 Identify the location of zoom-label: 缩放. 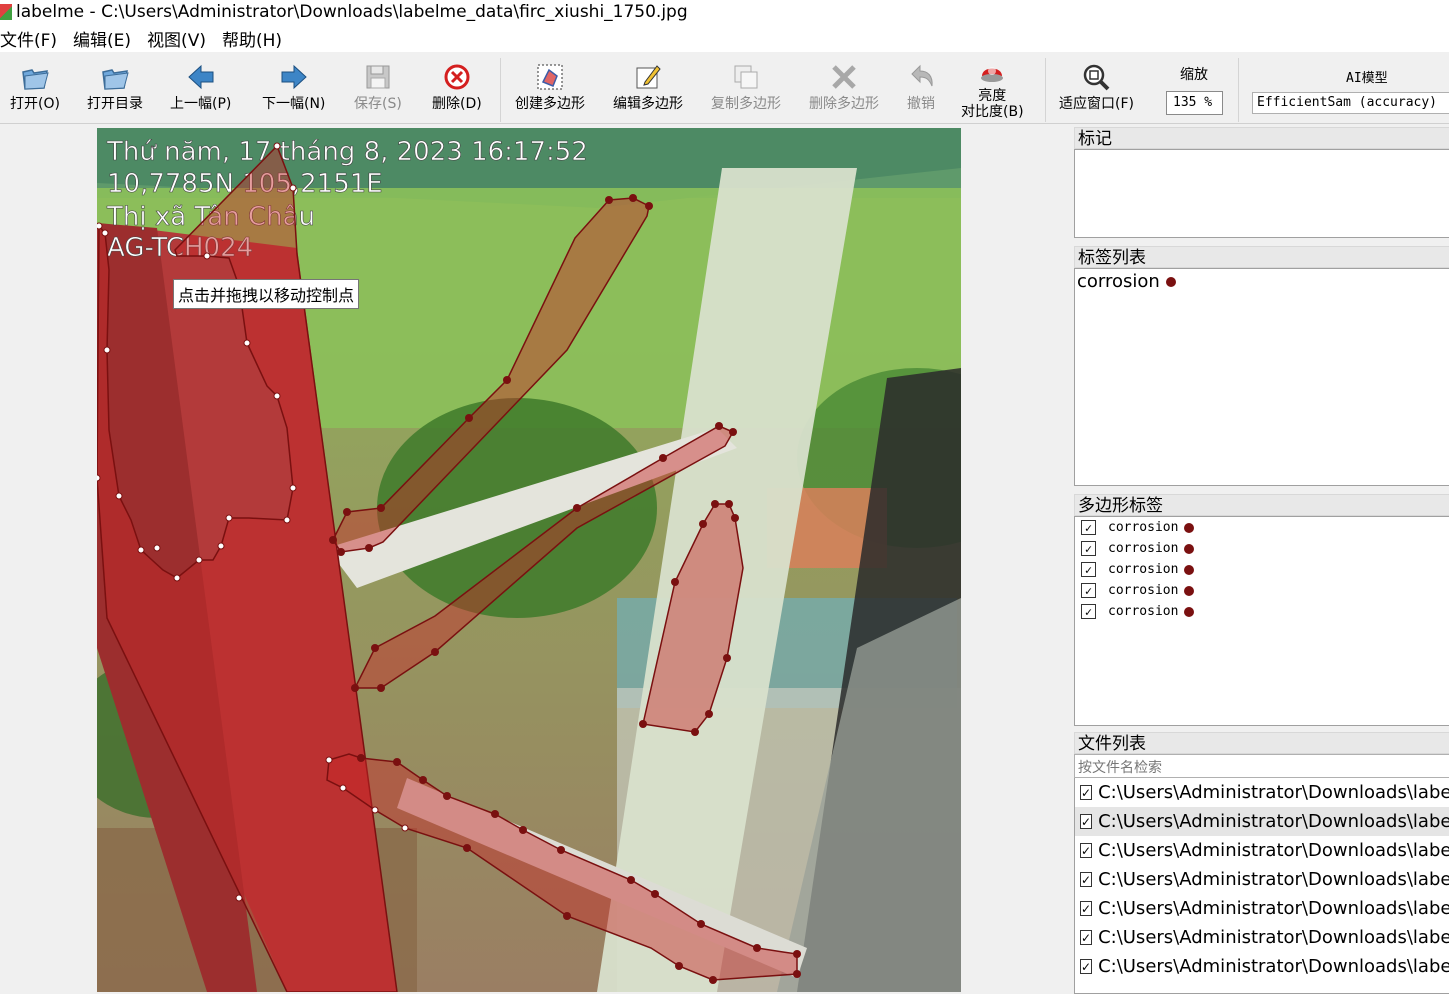
(1194, 75).